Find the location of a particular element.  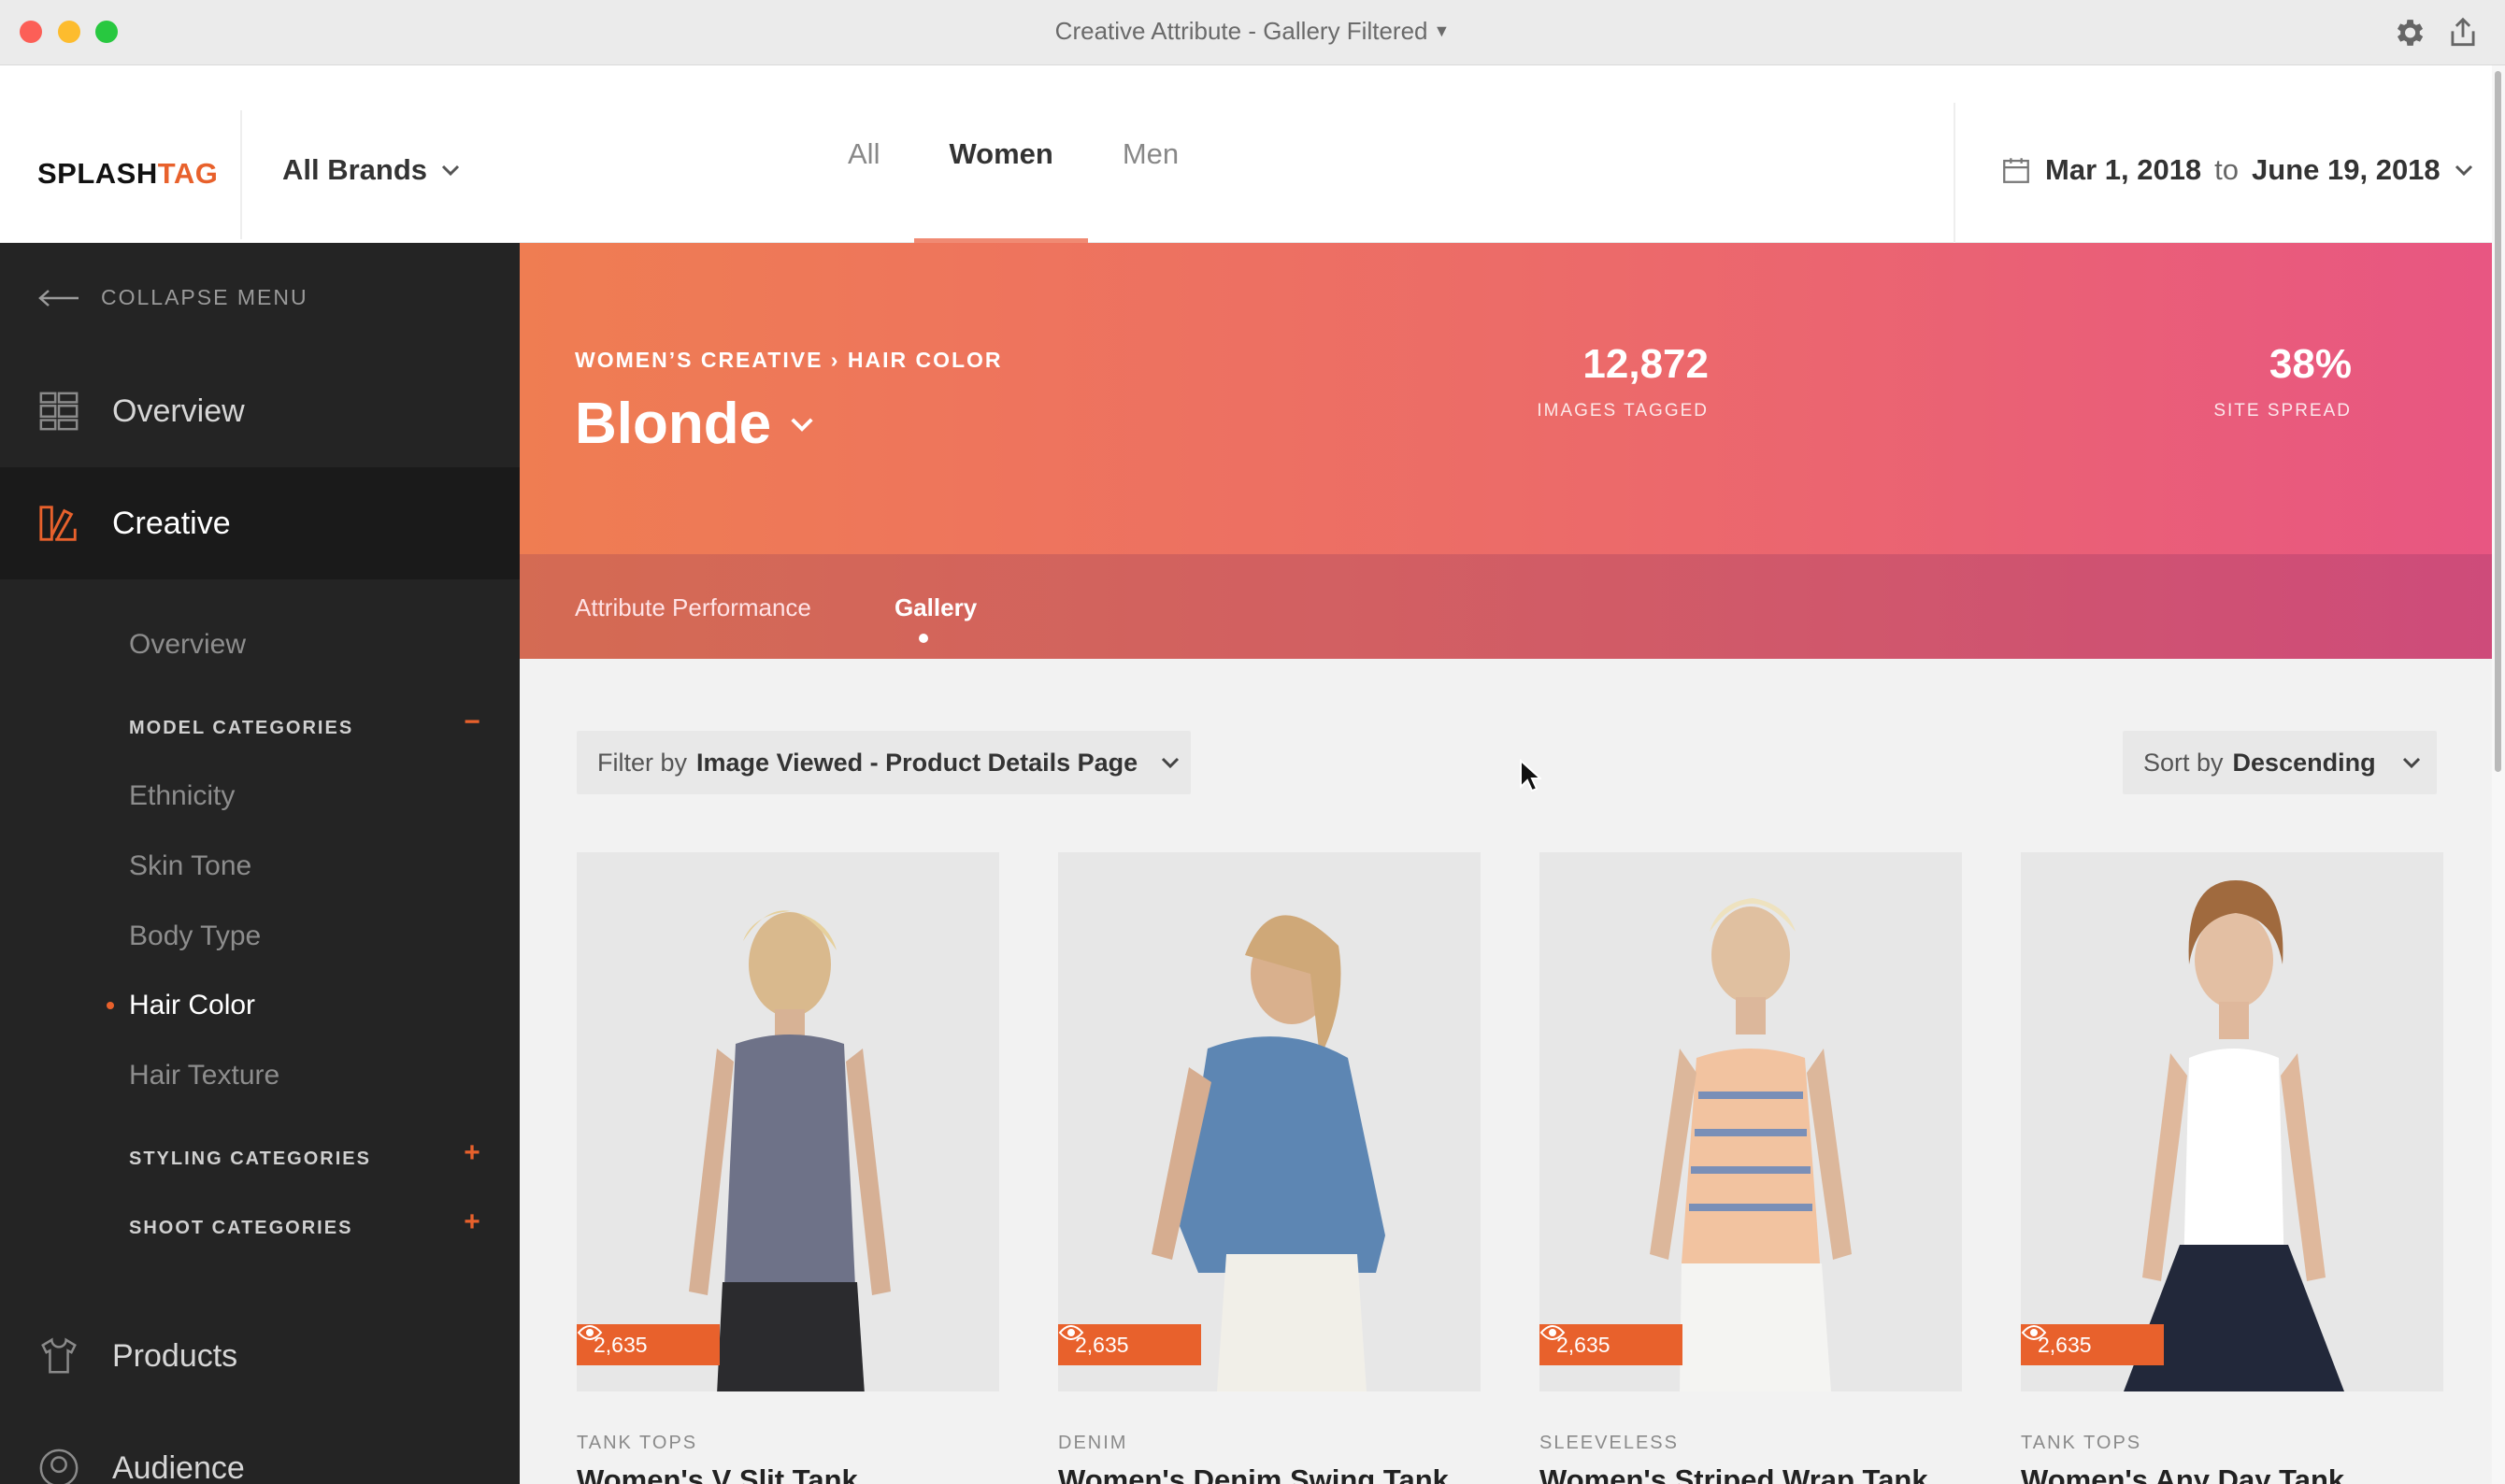

window-title-text: Creative Attribute - Gallery Filtered is located at coordinates (1241, 31).